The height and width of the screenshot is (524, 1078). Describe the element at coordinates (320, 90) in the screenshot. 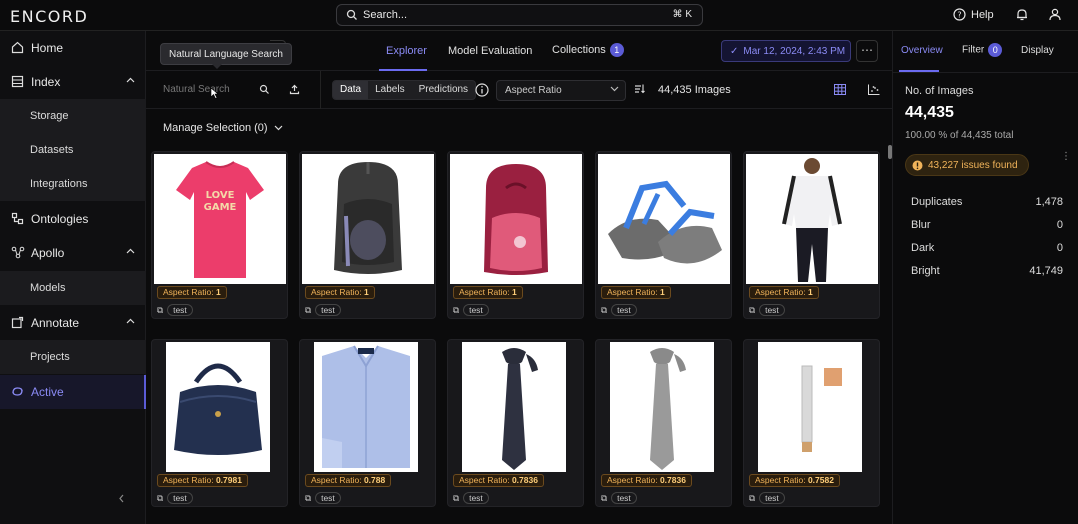

I see `toolbar-divider` at that location.